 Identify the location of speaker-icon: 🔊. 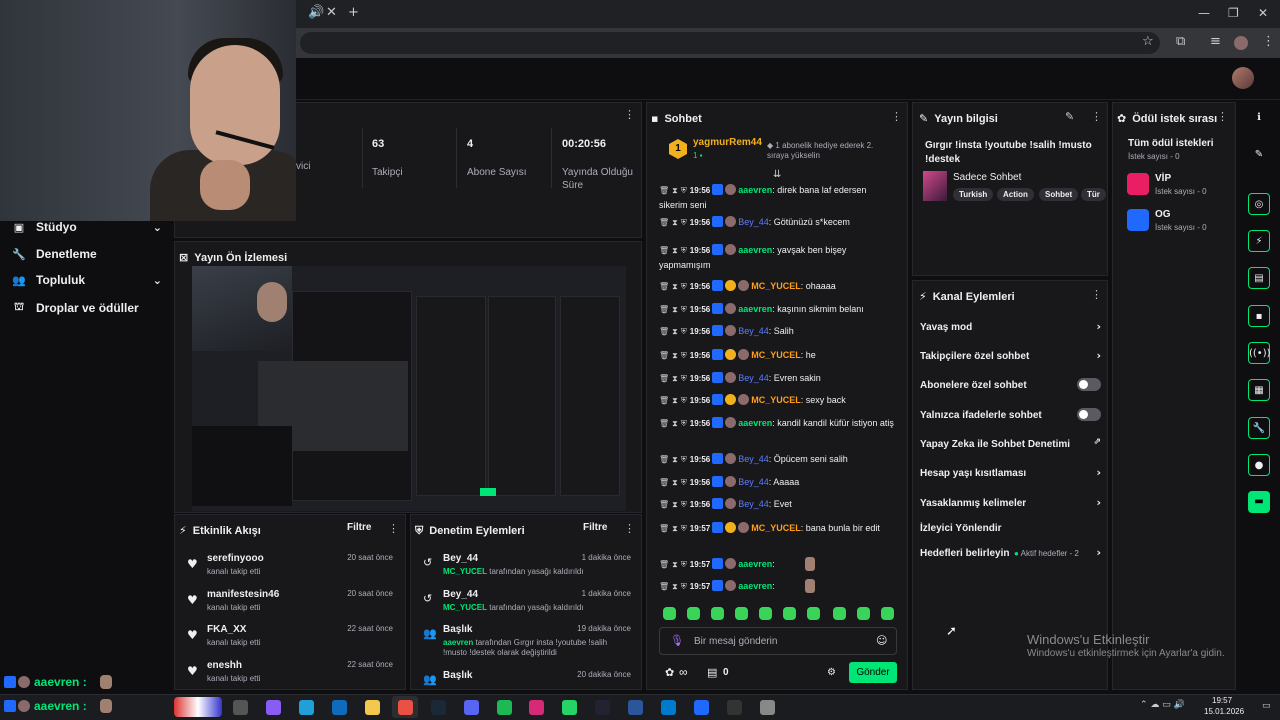
(316, 12).